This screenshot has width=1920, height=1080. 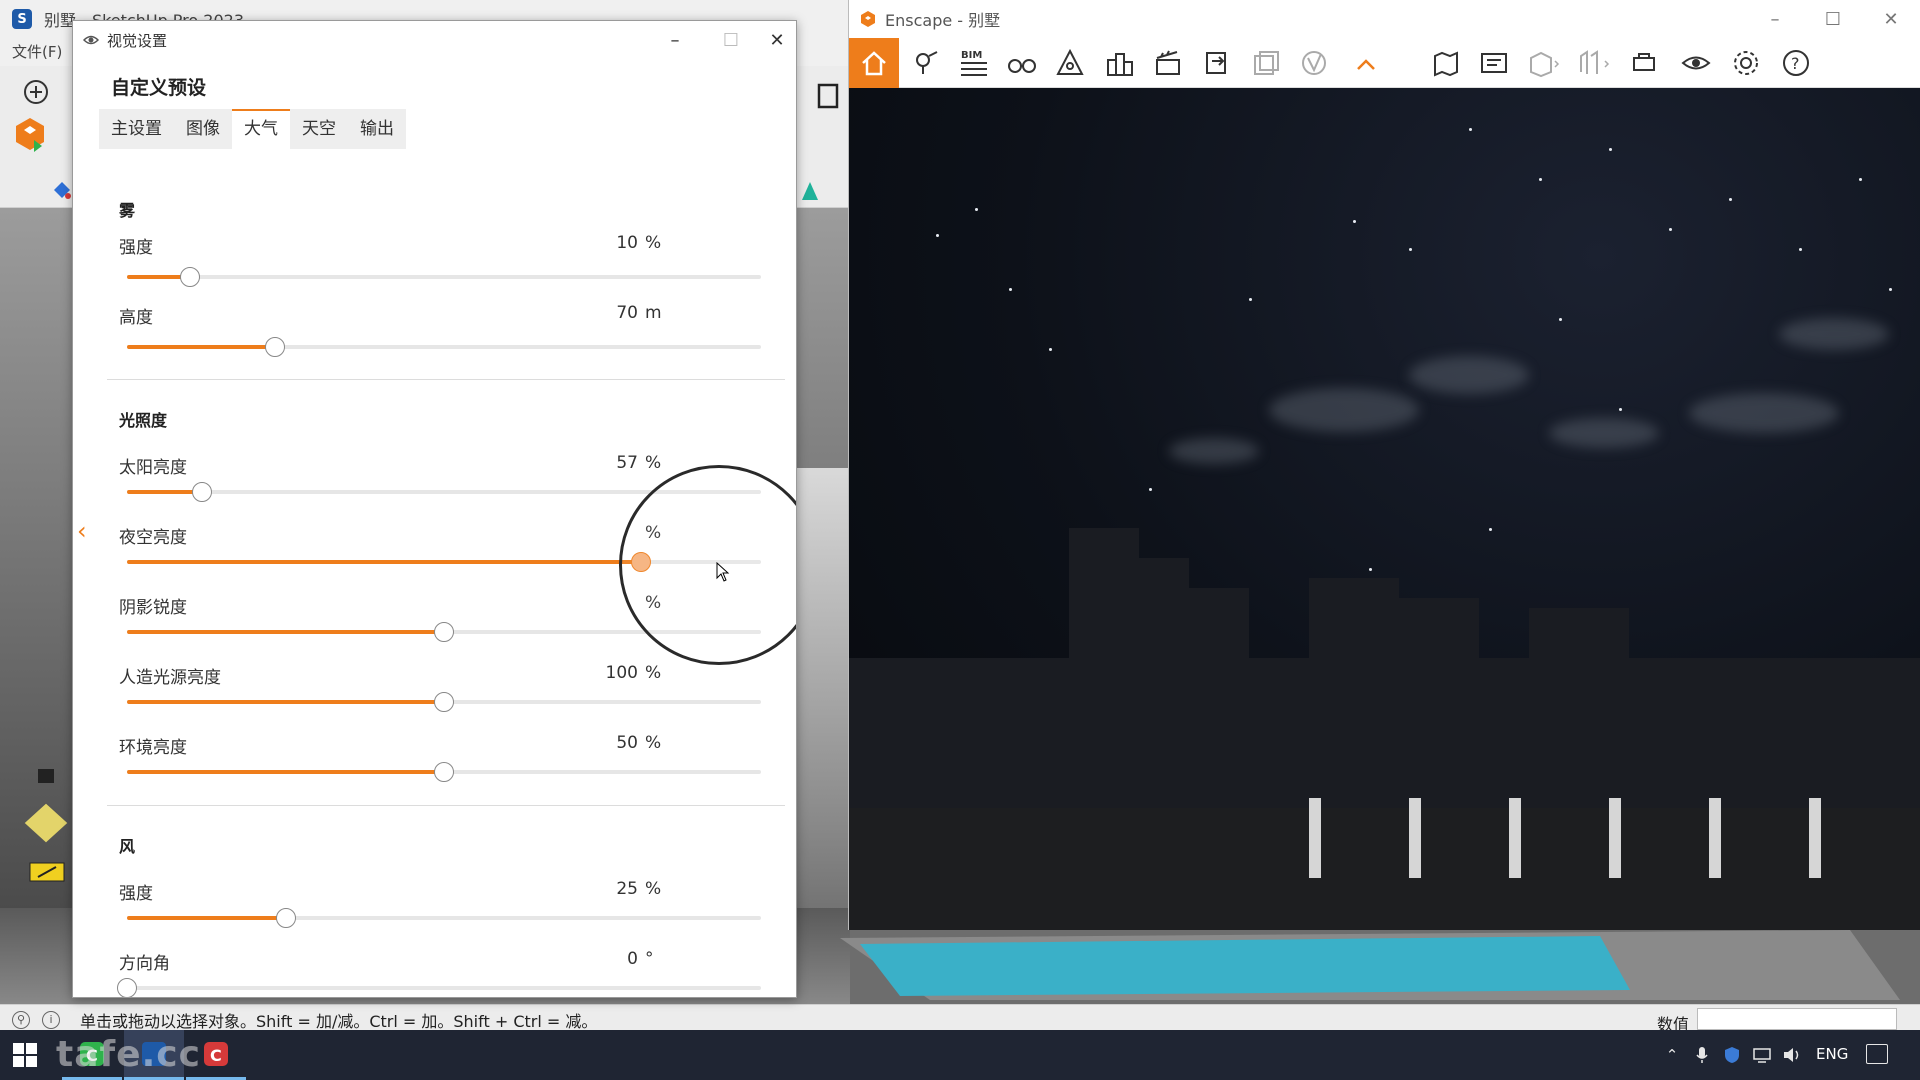 I want to click on shadow-sharpness-label: 阴影锐度, so click(x=153, y=608).